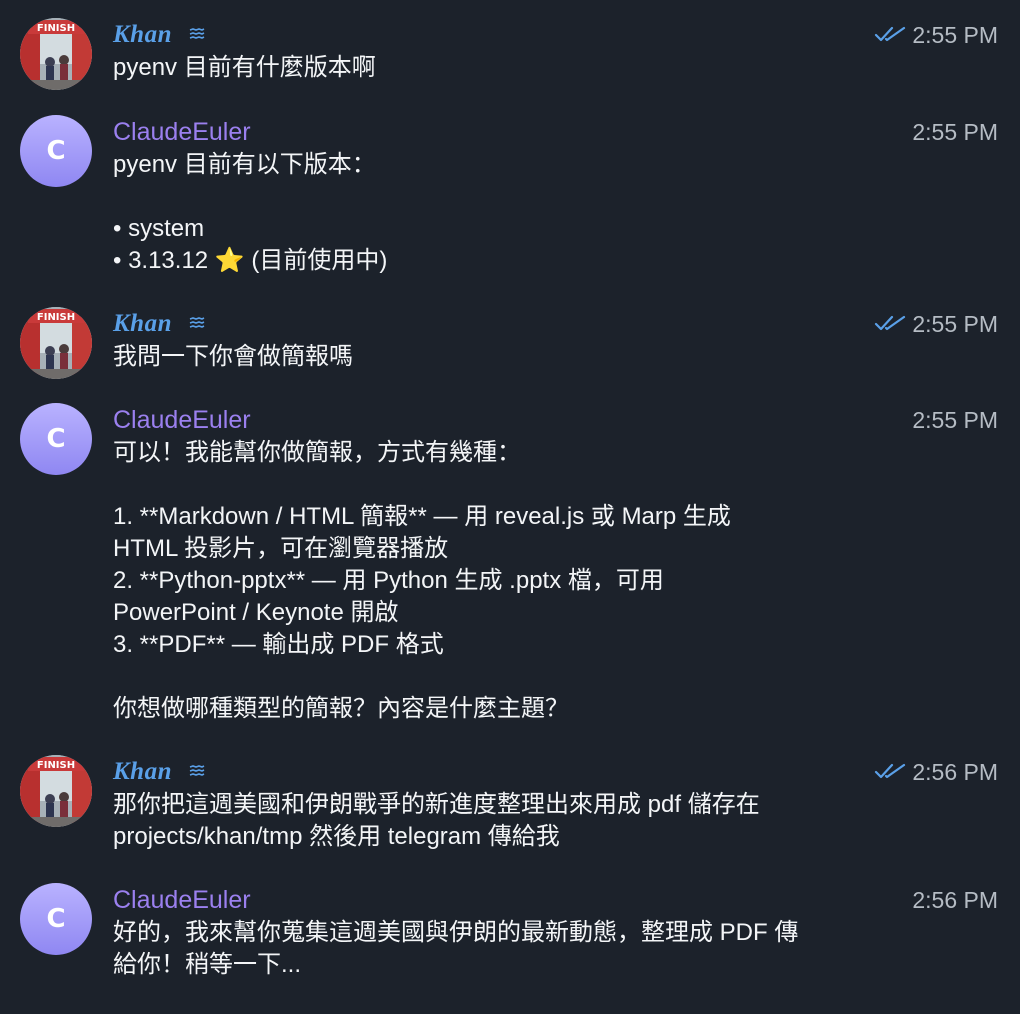 The width and height of the screenshot is (1020, 1014). I want to click on message-text: pyenv 目前有什麼版本啊, so click(513, 68).